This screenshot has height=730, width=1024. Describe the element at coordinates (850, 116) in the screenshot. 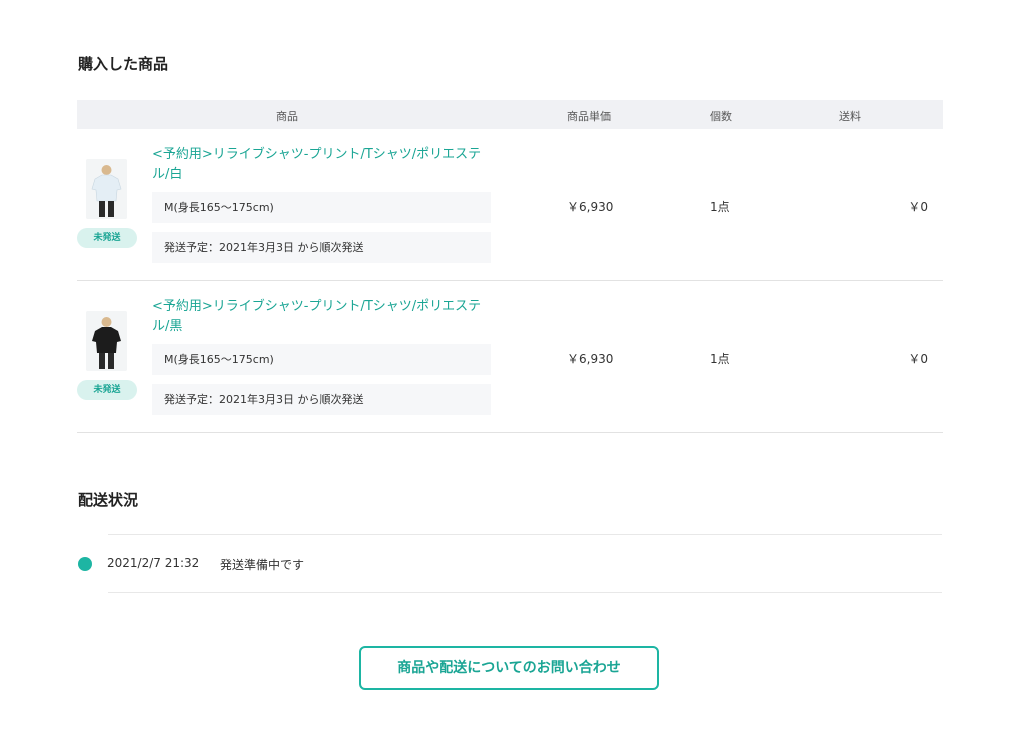

I see `header-shipping: 送料` at that location.